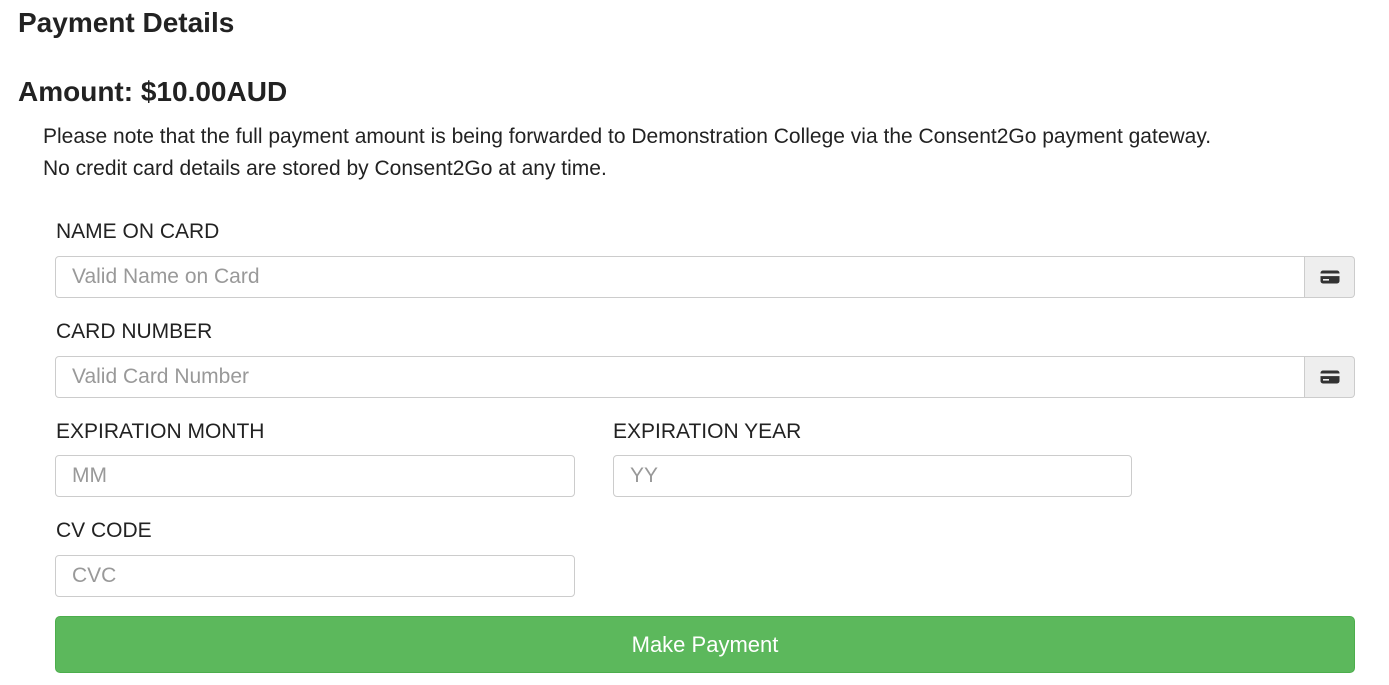 The image size is (1389, 685). Describe the element at coordinates (315, 576) in the screenshot. I see `cv-code-input` at that location.